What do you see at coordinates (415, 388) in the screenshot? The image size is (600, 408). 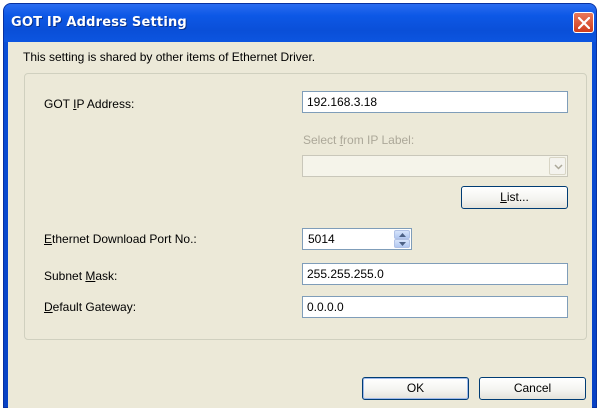 I see `ok-button: OK` at bounding box center [415, 388].